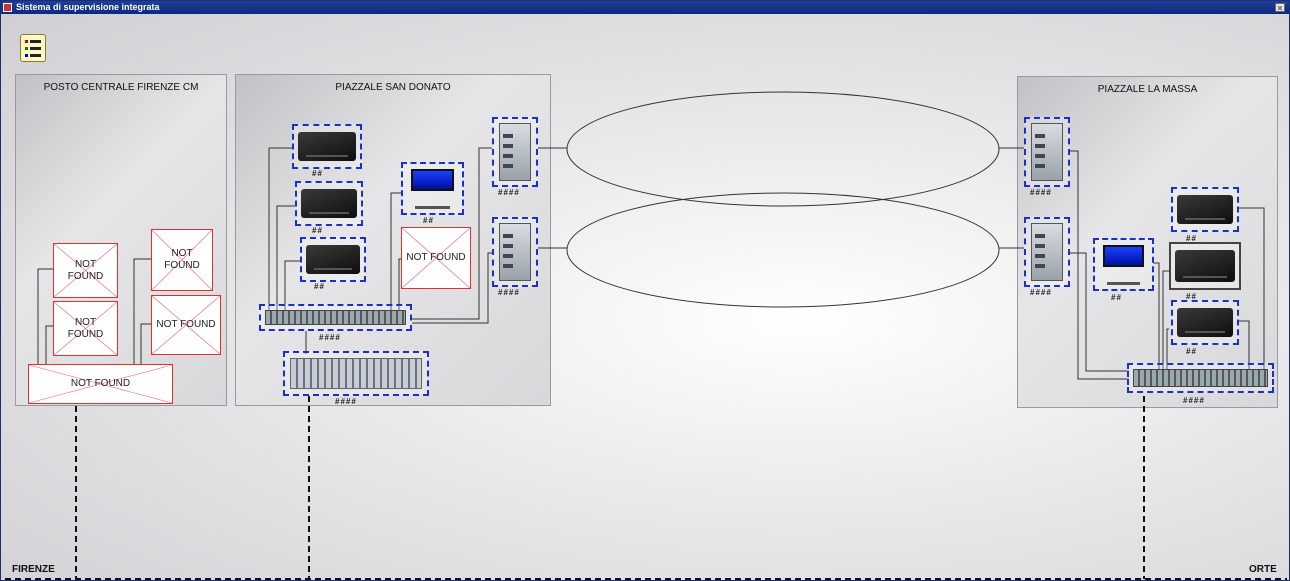 The image size is (1290, 581). What do you see at coordinates (1280, 8) in the screenshot?
I see `close-button: ✕` at bounding box center [1280, 8].